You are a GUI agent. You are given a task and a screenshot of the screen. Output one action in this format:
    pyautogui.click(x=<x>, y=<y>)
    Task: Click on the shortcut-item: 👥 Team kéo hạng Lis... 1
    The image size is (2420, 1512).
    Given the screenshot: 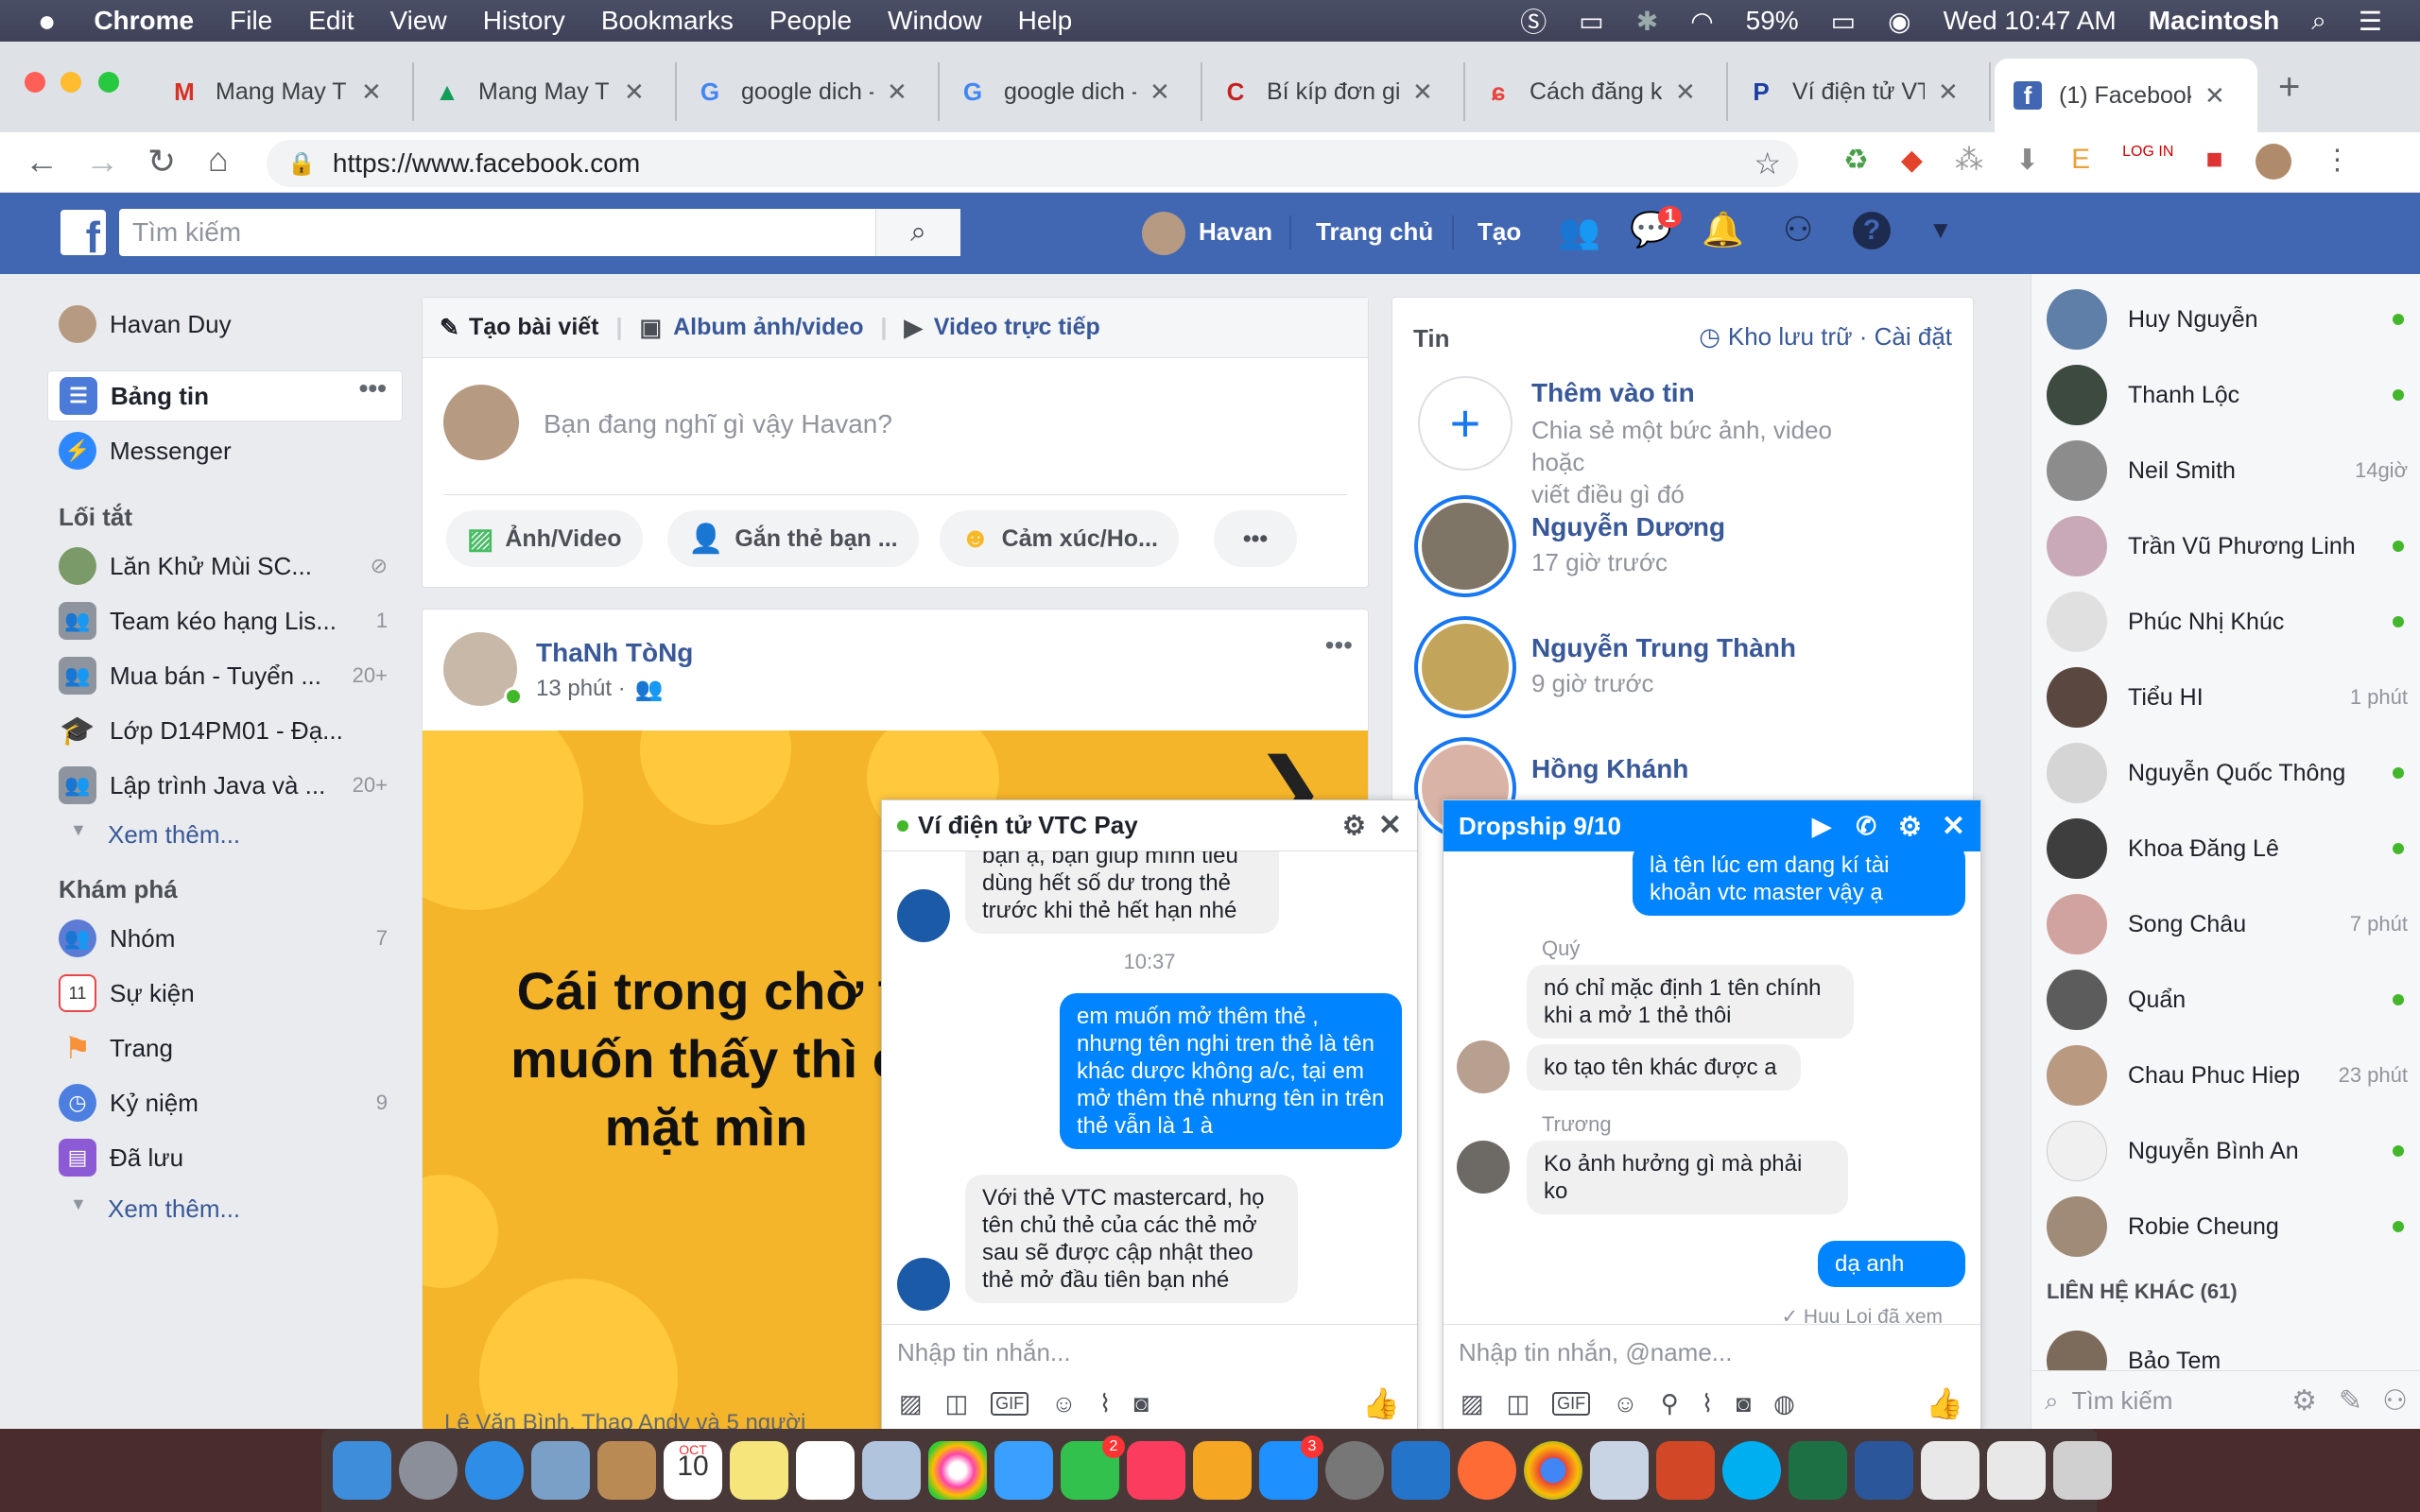 What is the action you would take?
    pyautogui.click(x=225, y=620)
    